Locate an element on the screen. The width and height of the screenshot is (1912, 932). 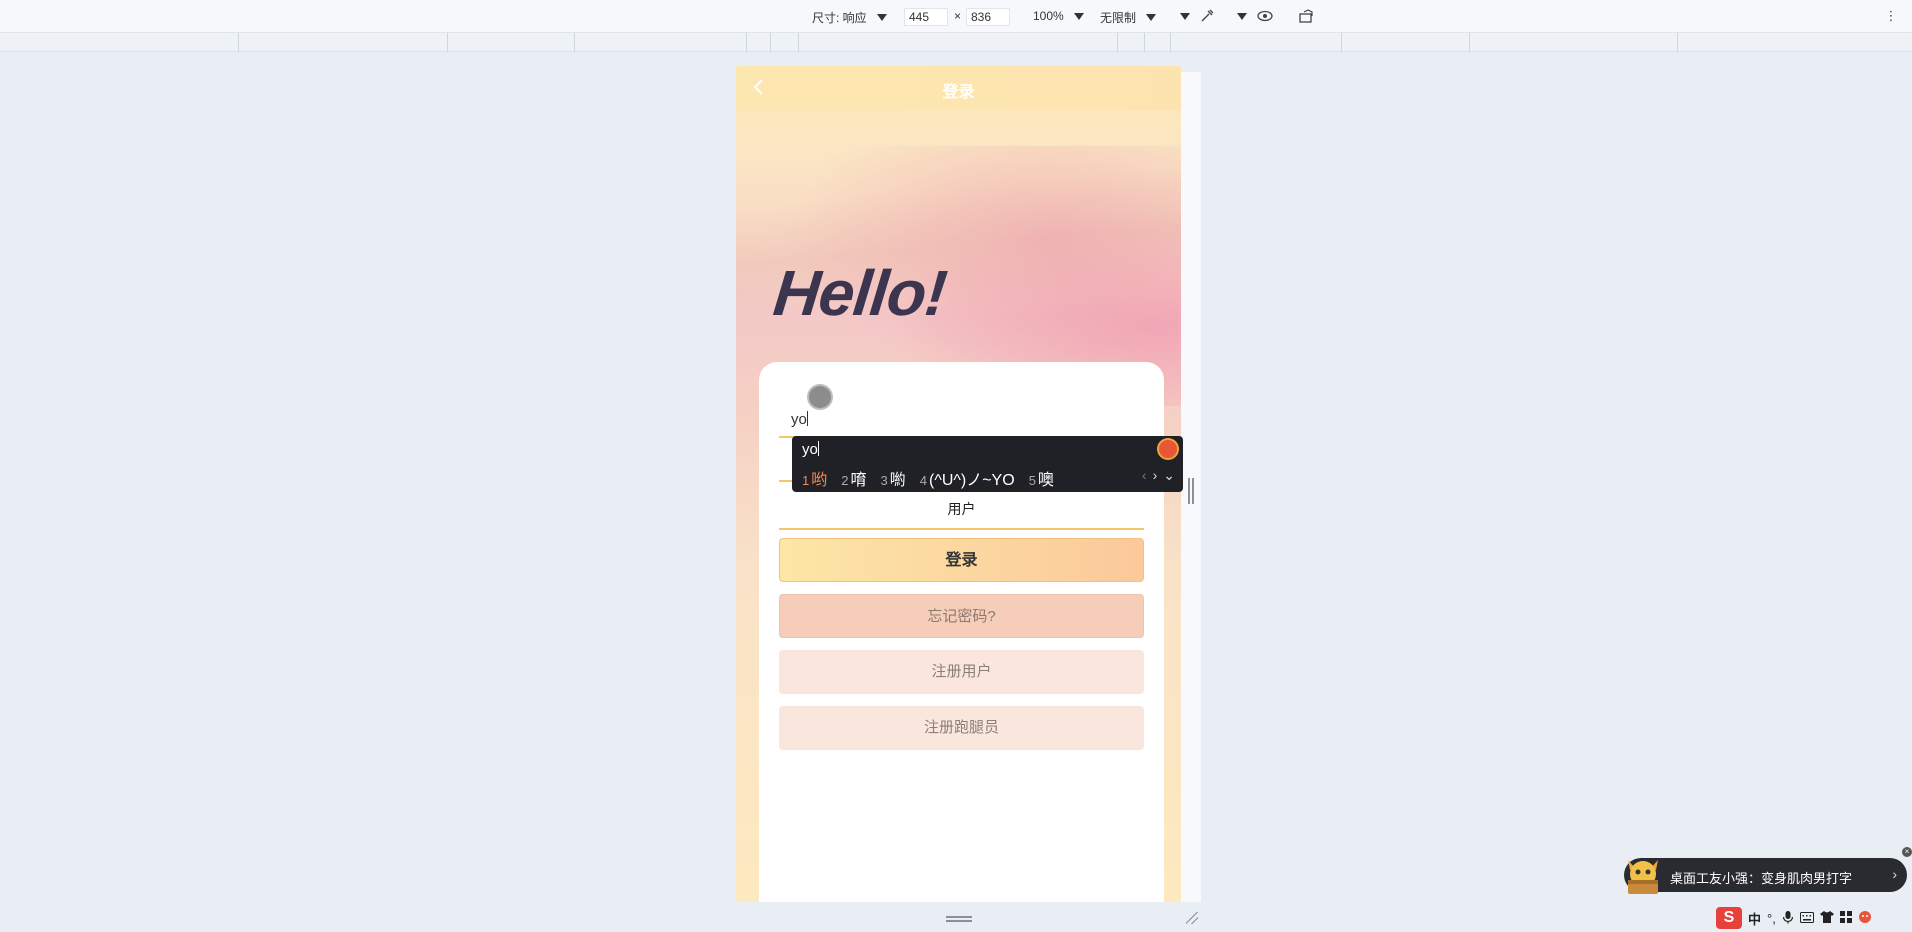
more-options-icon: ⋮ is located at coordinates (1891, 16).